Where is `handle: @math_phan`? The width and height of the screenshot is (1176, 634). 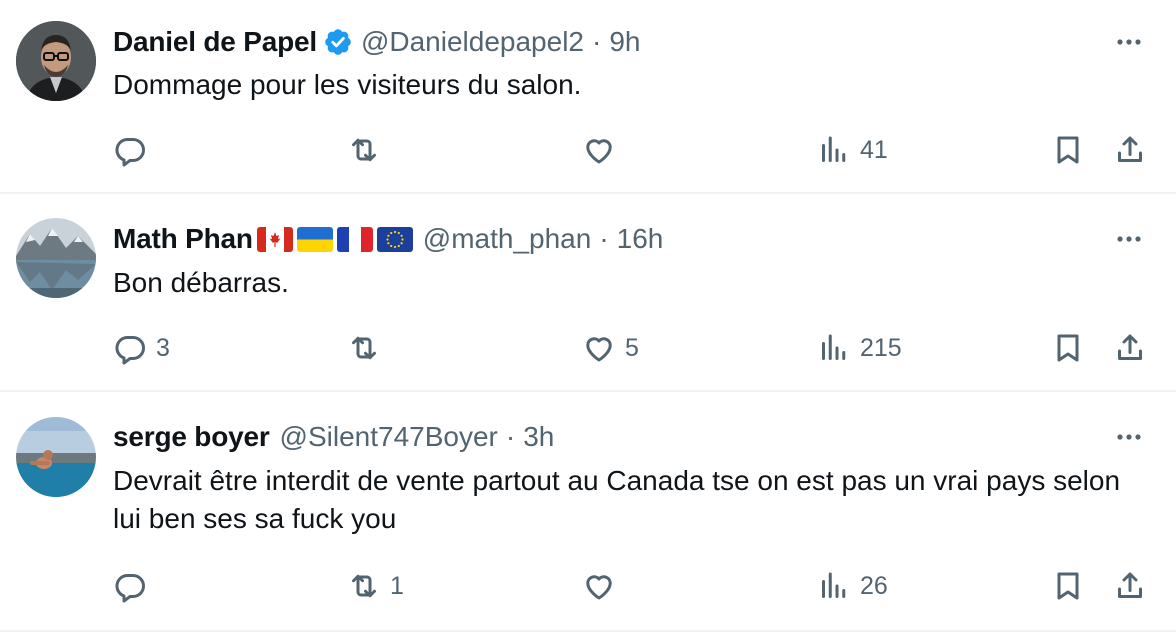
handle: @math_phan is located at coordinates (507, 239).